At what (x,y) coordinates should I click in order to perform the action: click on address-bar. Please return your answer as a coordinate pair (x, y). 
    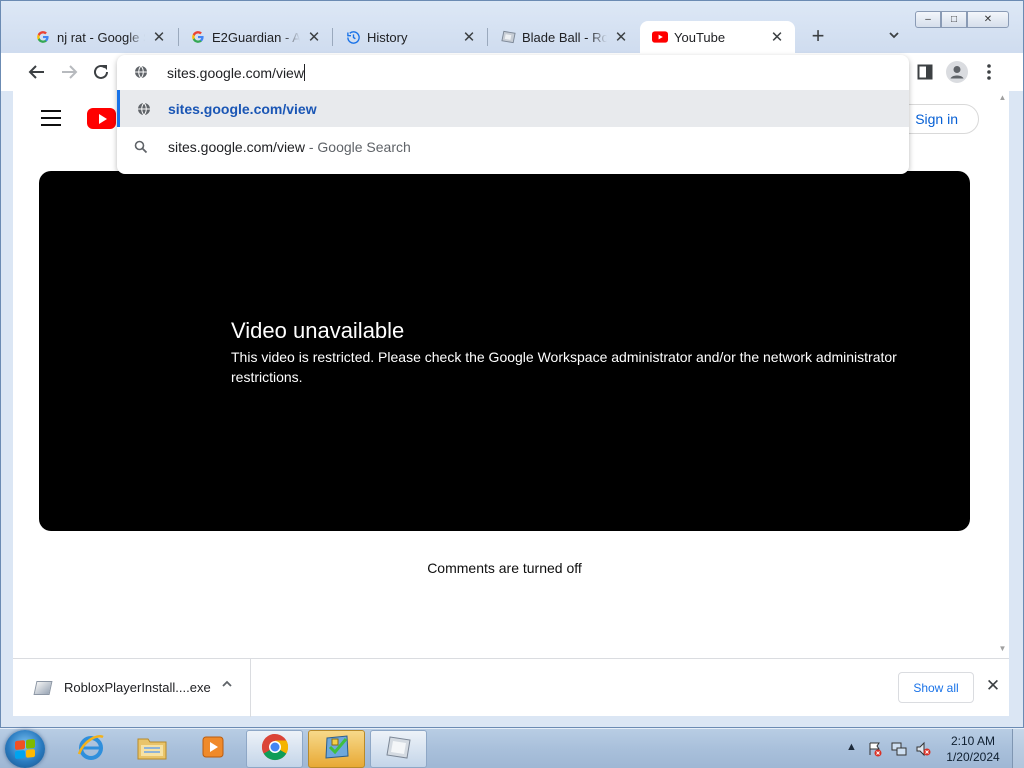
    Looking at the image, I should click on (513, 72).